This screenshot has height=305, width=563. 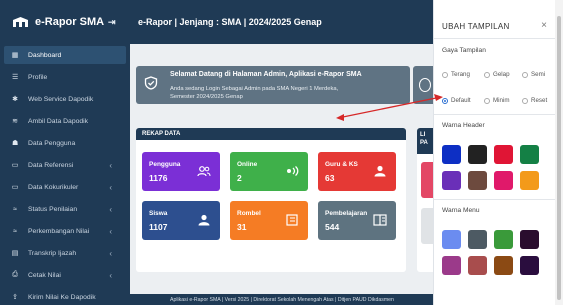 I want to click on option-reset: Reset, so click(x=534, y=100).